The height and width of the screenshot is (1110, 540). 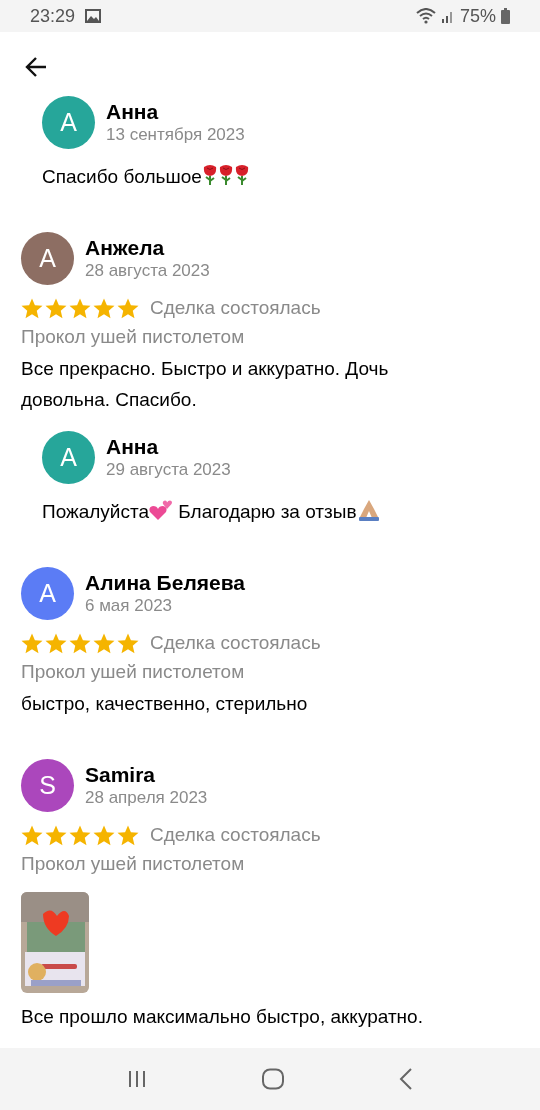 What do you see at coordinates (165, 582) in the screenshot?
I see `author-name: Алина Беляева` at bounding box center [165, 582].